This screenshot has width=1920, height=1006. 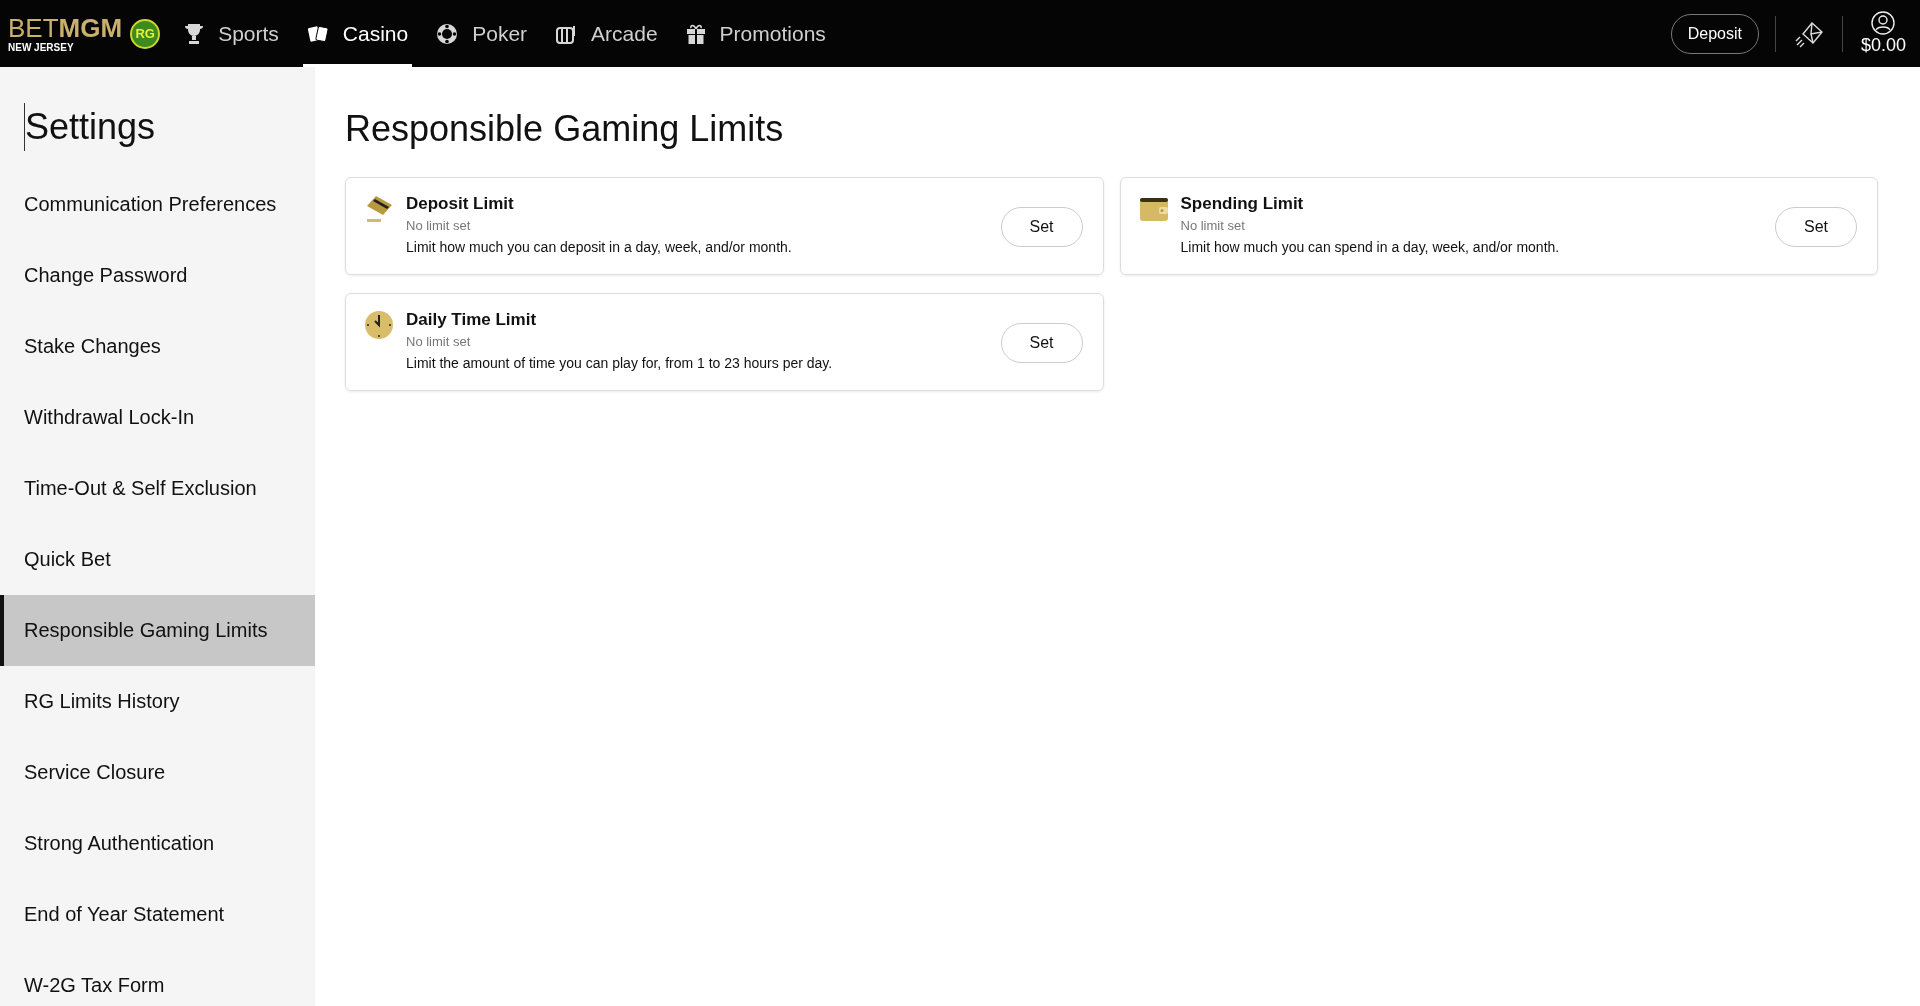 What do you see at coordinates (157, 204) in the screenshot?
I see `sidebar-item: Communication Preferences` at bounding box center [157, 204].